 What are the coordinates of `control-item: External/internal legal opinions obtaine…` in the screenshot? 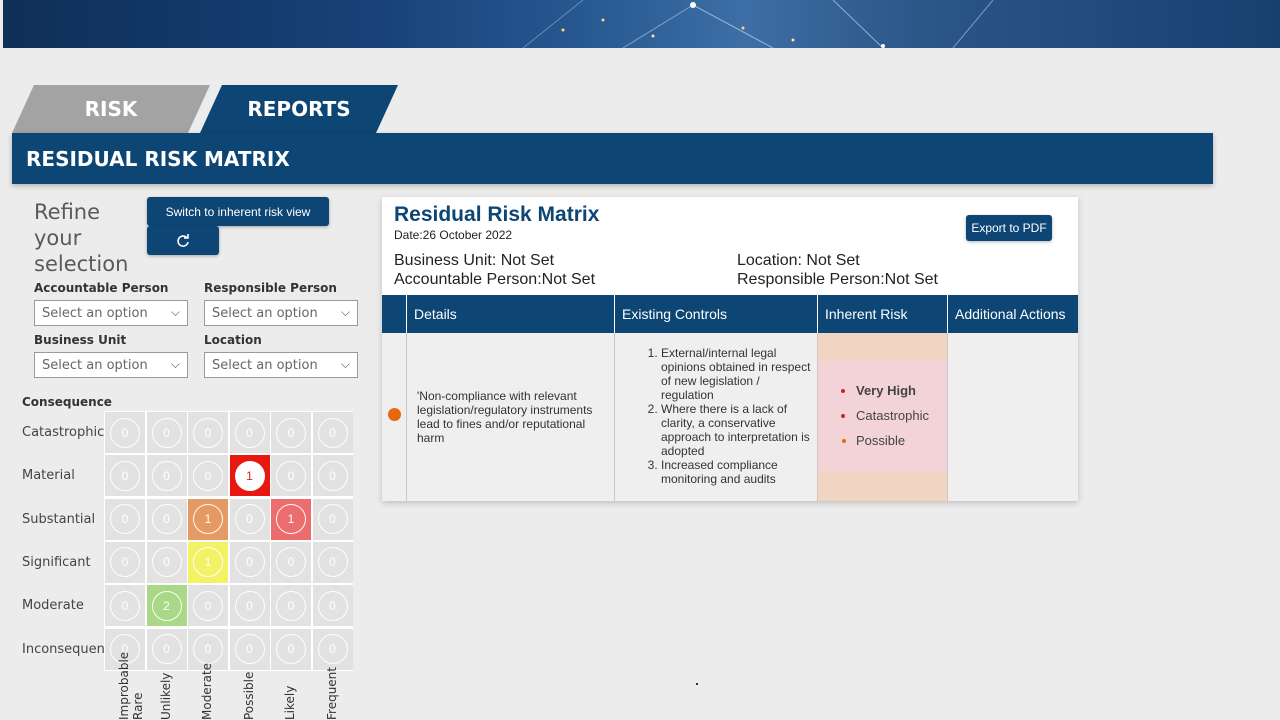 It's located at (736, 374).